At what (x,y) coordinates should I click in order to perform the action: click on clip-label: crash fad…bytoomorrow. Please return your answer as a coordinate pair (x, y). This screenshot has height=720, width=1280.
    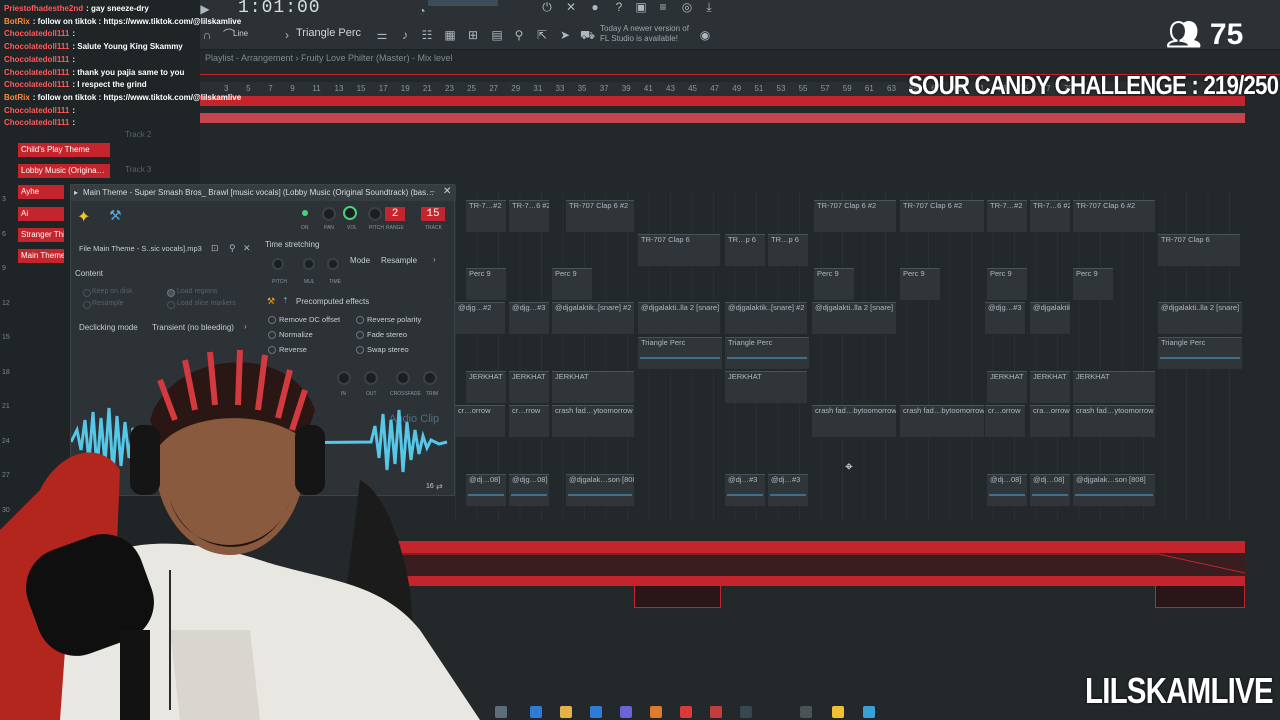
    Looking at the image, I should click on (855, 410).